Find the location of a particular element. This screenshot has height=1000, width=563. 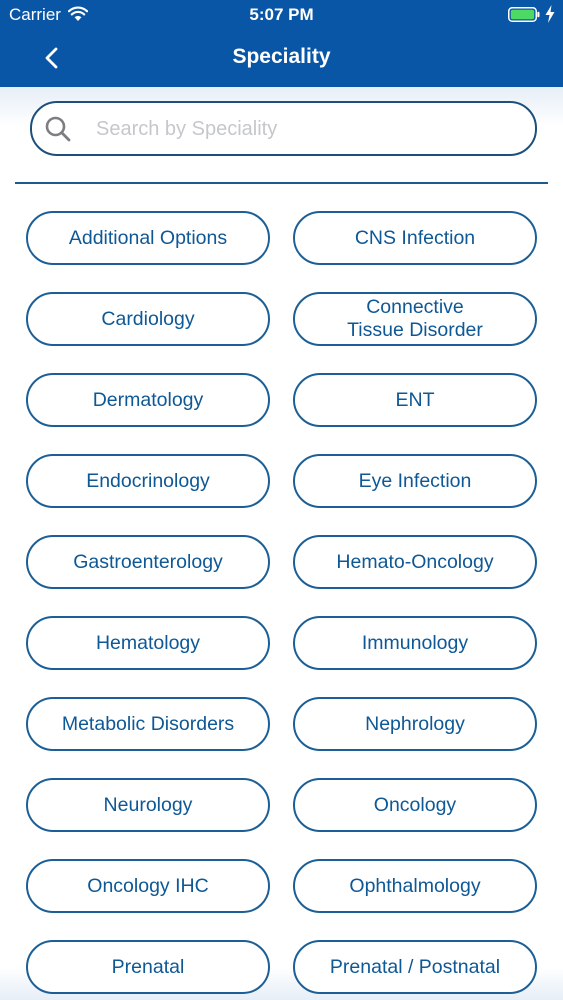

speciality-button: ENT is located at coordinates (415, 400).